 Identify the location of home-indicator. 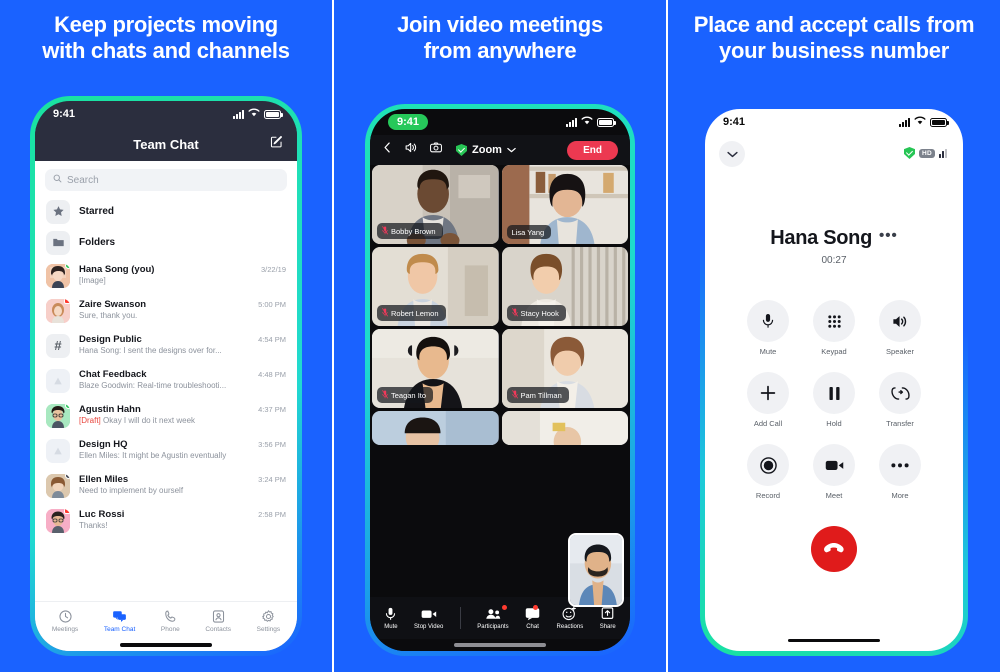
(166, 645).